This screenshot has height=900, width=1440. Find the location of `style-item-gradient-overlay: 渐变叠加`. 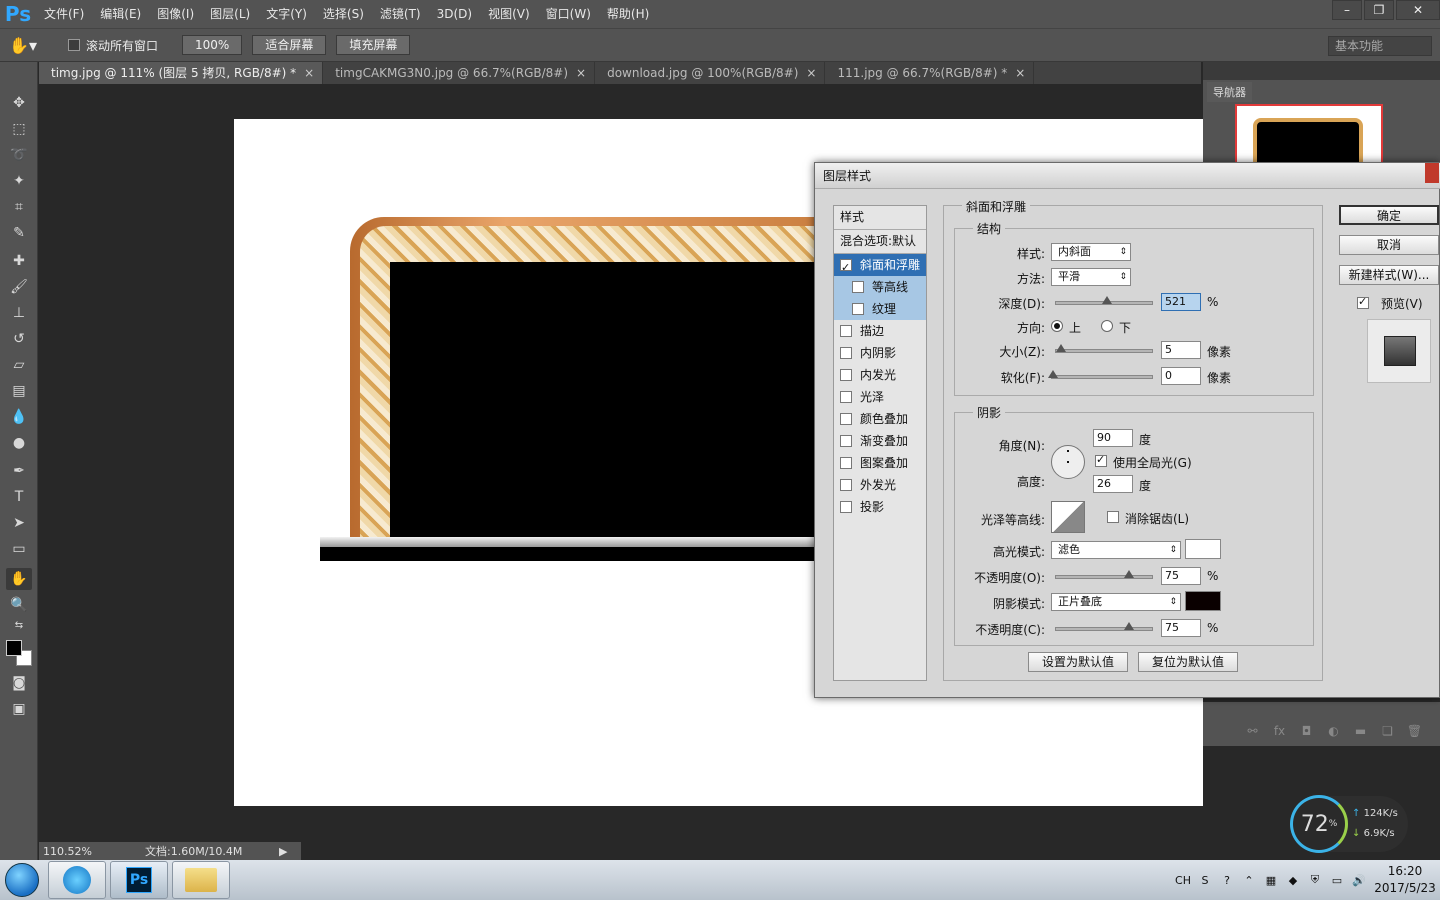

style-item-gradient-overlay: 渐变叠加 is located at coordinates (880, 441).